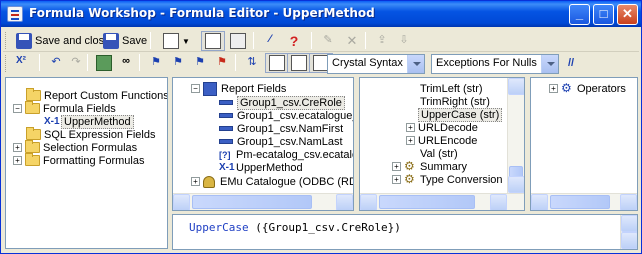 Image resolution: width=642 pixels, height=254 pixels. What do you see at coordinates (566, 88) in the screenshot?
I see `operators-icon: ⚙` at bounding box center [566, 88].